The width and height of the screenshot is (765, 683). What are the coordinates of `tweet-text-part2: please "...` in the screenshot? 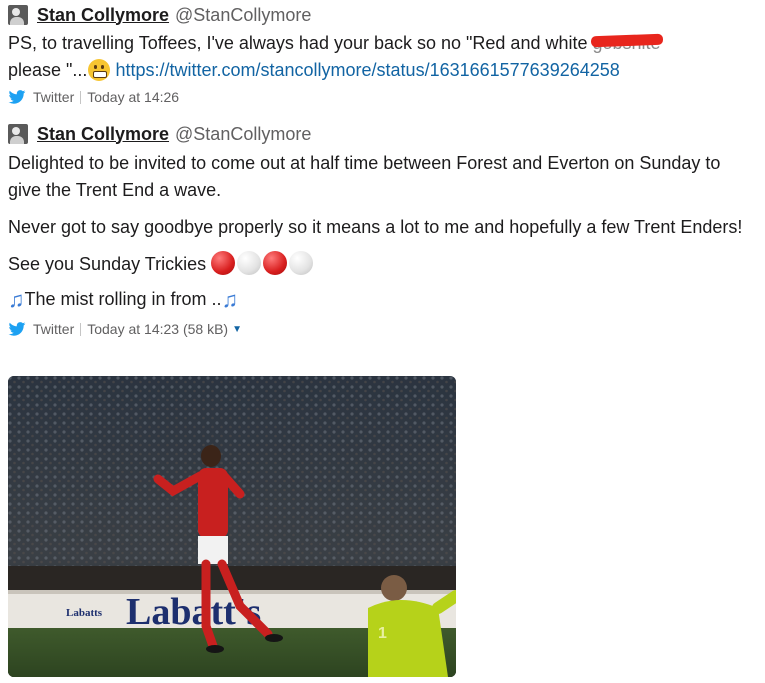 It's located at (48, 70).